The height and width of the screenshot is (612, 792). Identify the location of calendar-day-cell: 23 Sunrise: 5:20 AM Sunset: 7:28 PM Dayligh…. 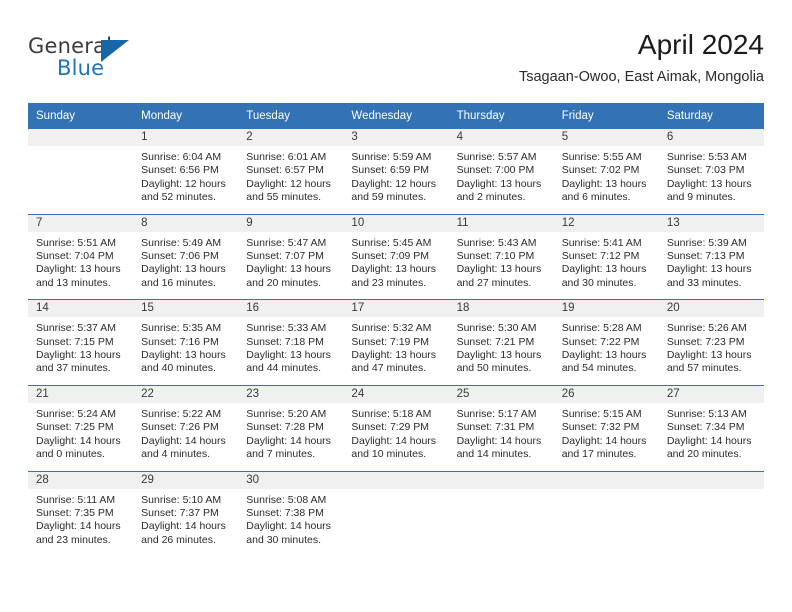
(291, 427).